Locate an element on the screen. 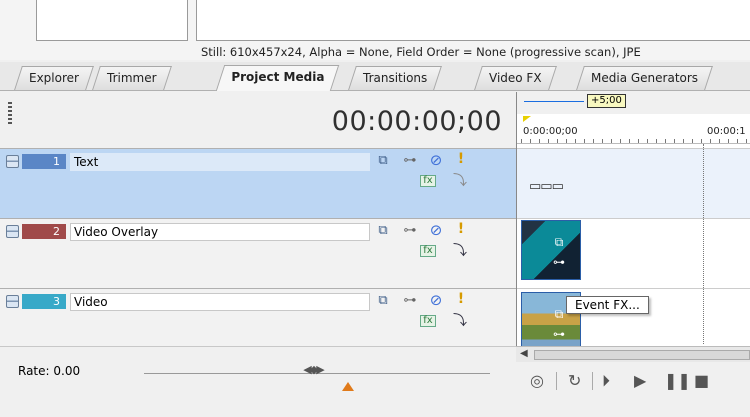 The height and width of the screenshot is (417, 750). tab-transitions: Transitions is located at coordinates (395, 78).